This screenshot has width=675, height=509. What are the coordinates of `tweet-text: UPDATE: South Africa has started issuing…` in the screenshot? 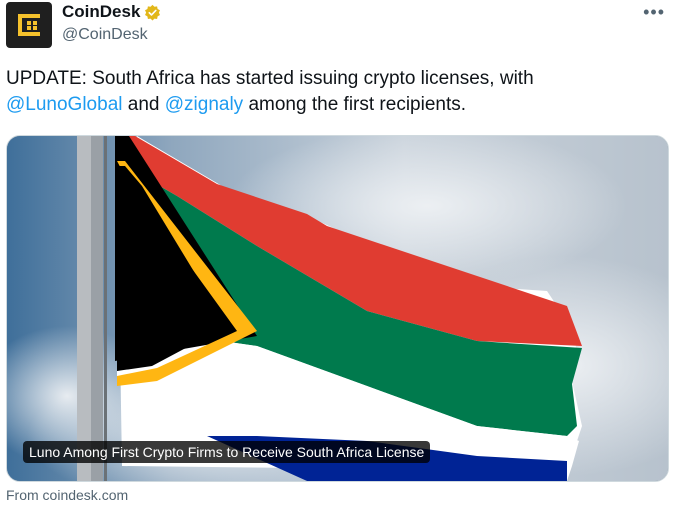 It's located at (326, 92).